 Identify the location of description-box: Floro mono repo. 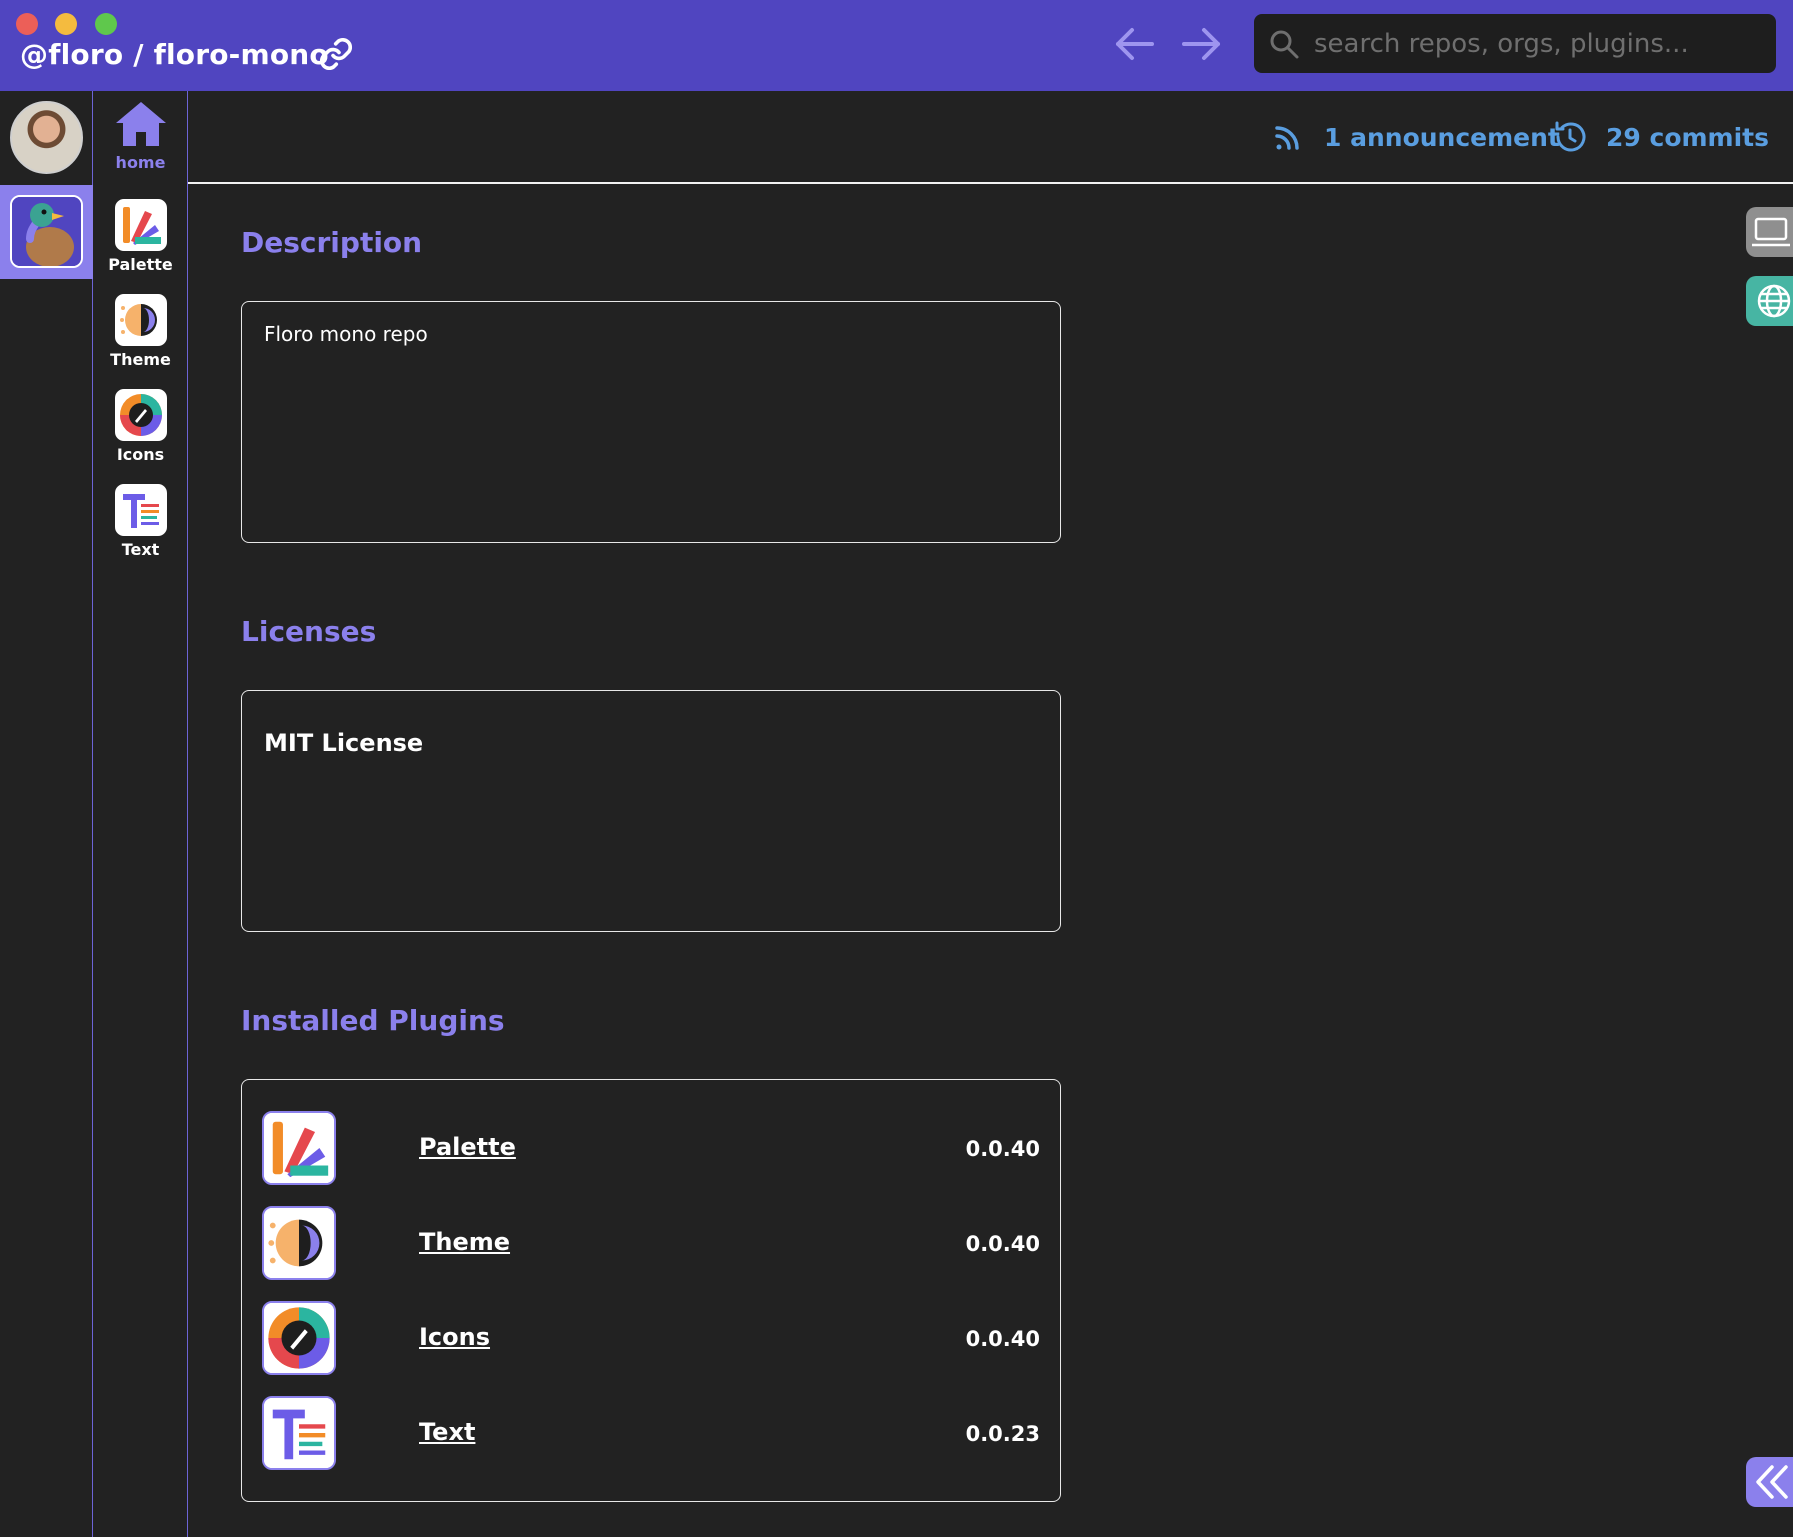
(651, 422).